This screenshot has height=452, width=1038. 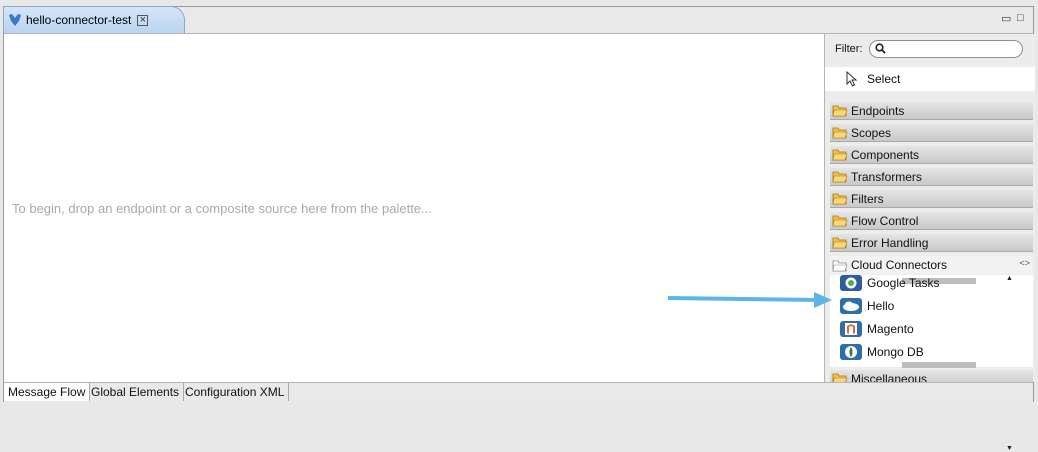 What do you see at coordinates (885, 154) in the screenshot?
I see `drawer-label: Components` at bounding box center [885, 154].